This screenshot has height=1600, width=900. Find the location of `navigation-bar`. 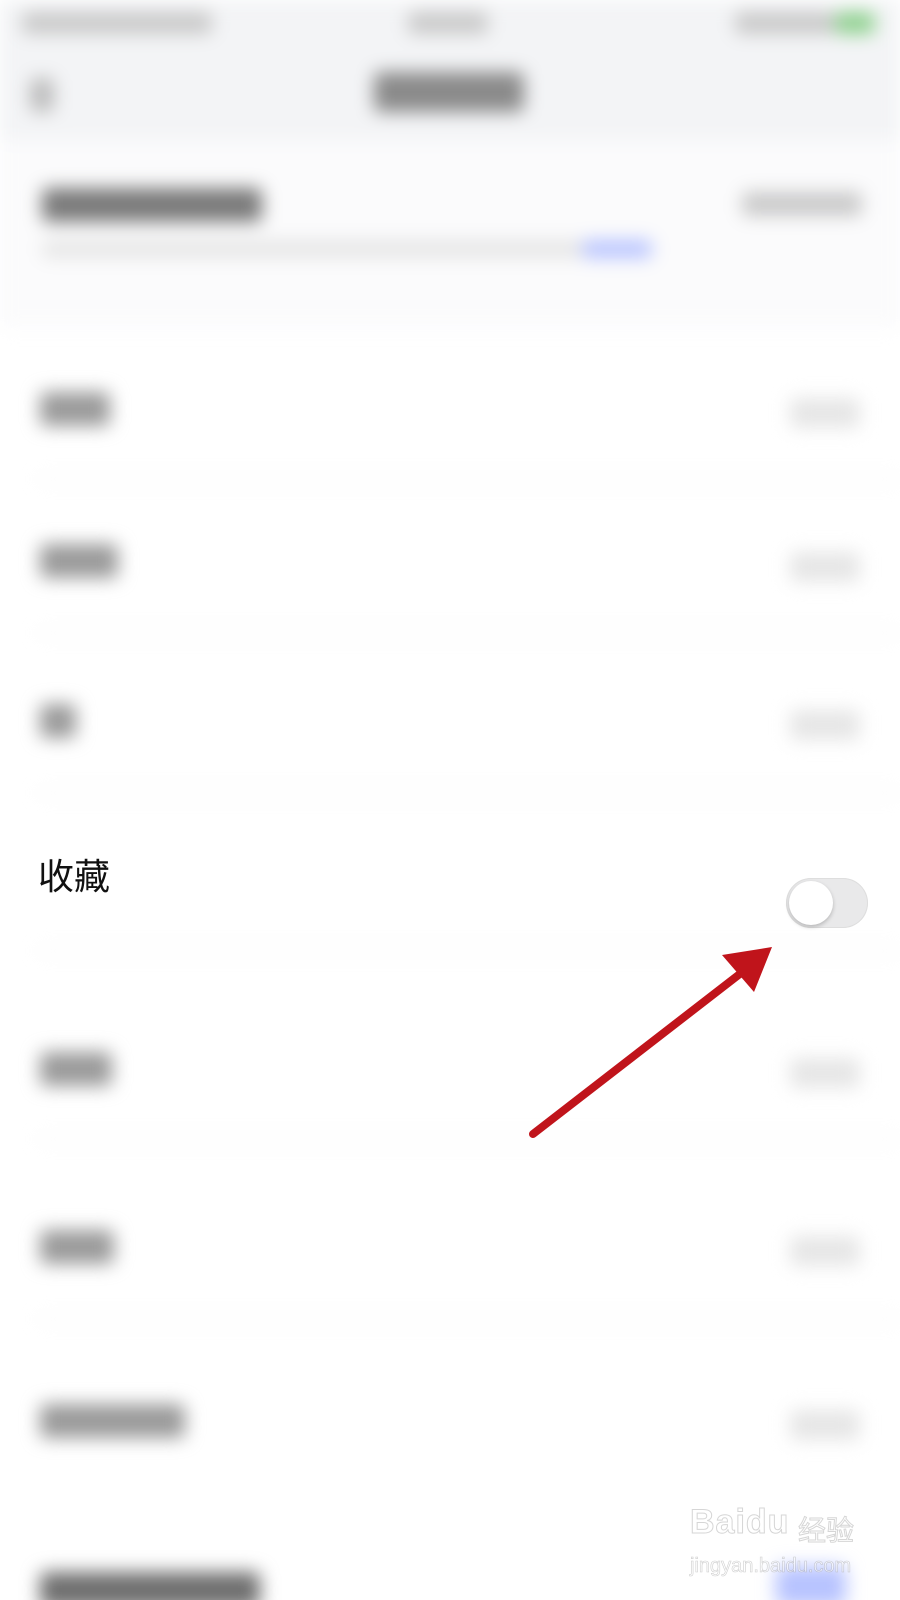

navigation-bar is located at coordinates (450, 94).